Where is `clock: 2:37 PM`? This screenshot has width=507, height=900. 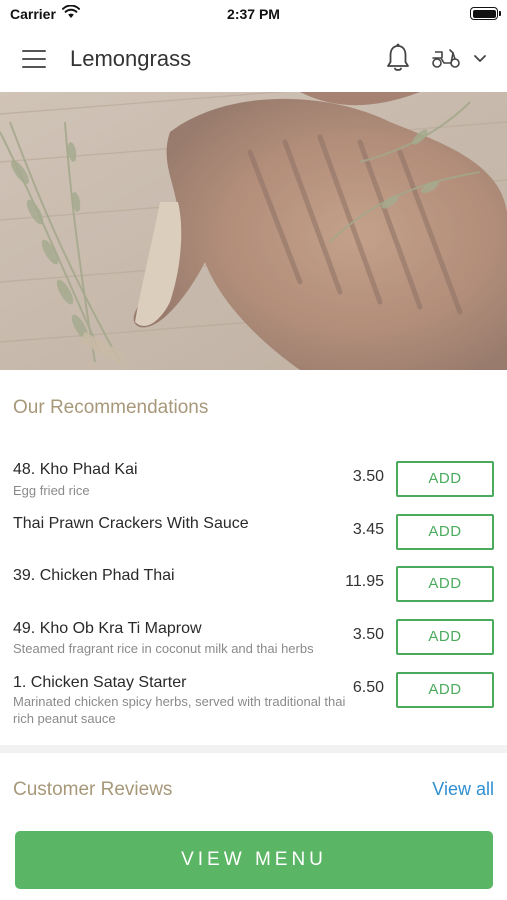 clock: 2:37 PM is located at coordinates (253, 14).